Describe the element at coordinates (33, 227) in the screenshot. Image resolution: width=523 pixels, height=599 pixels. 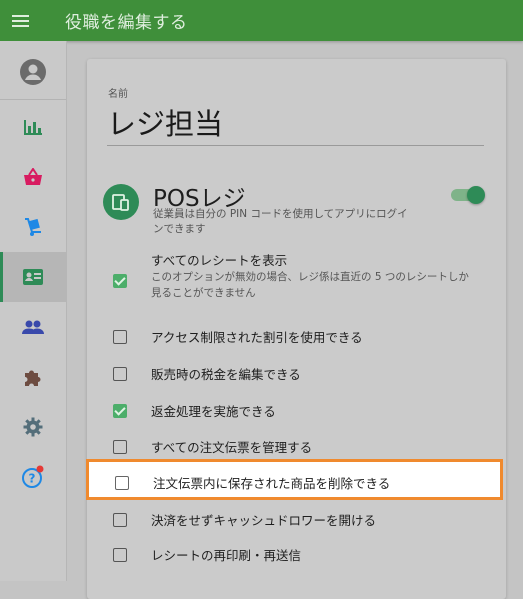
I see `inventory-icon` at that location.